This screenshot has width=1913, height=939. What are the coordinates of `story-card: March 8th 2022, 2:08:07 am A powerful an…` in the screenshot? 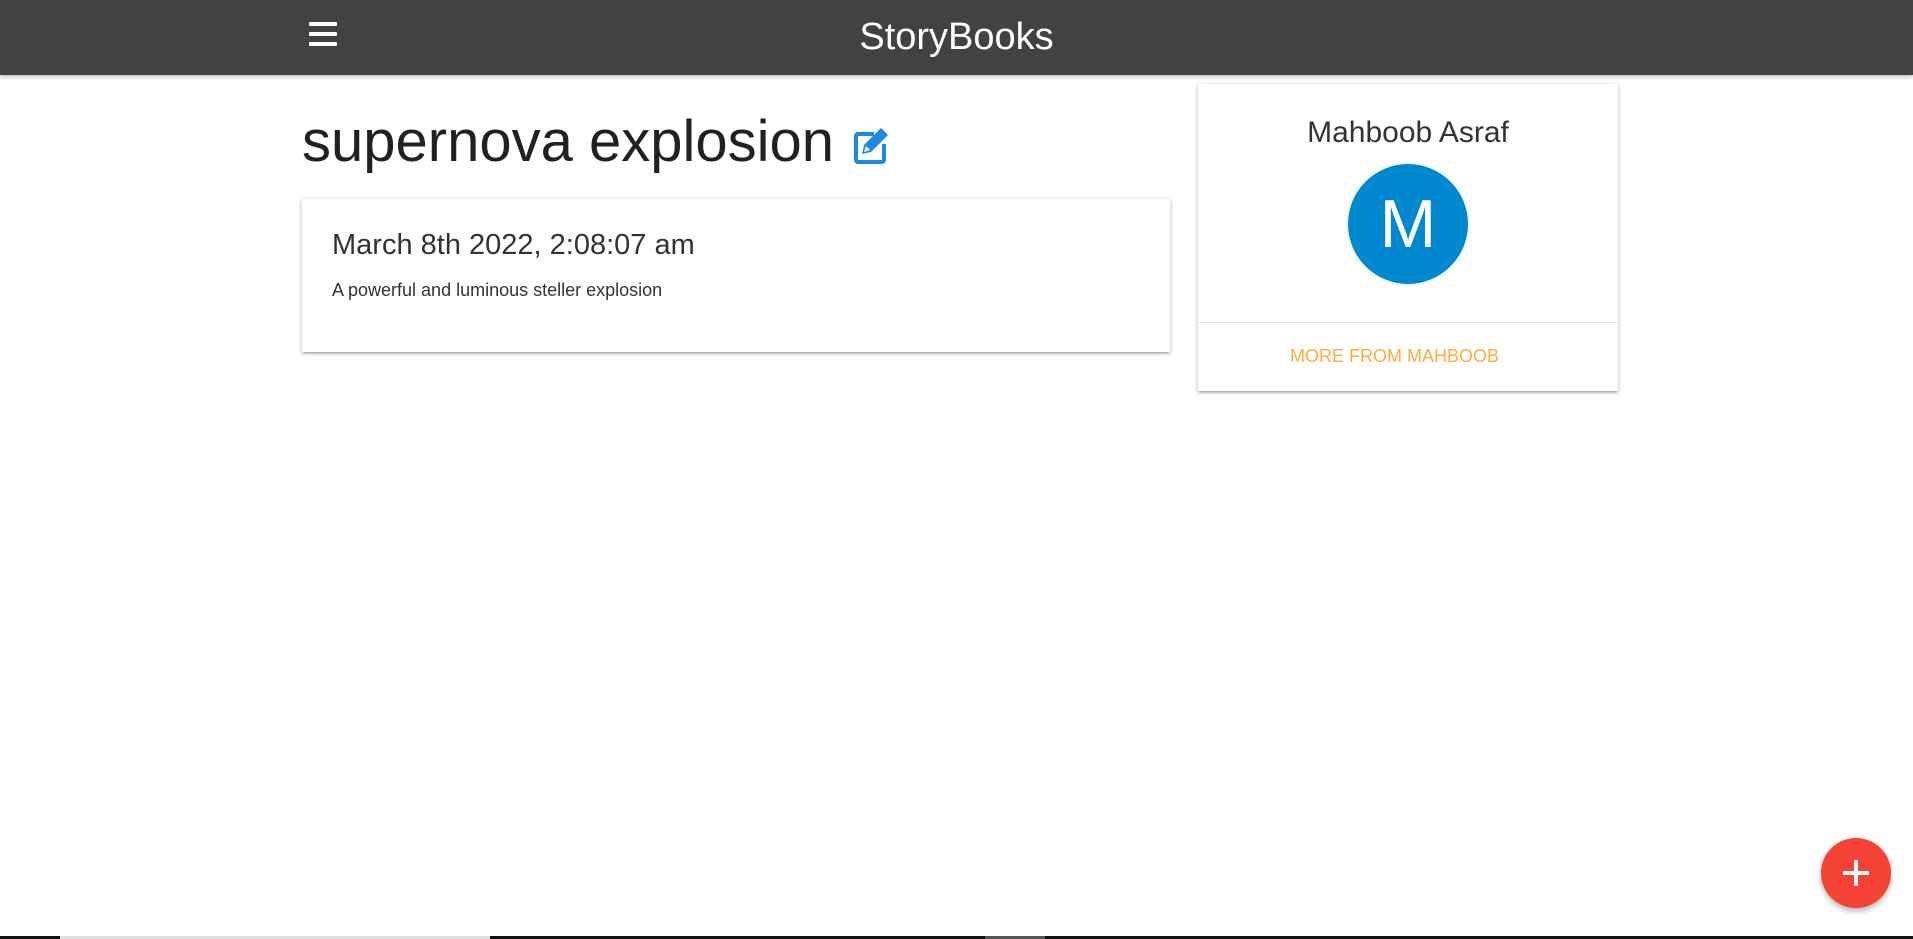 It's located at (736, 275).